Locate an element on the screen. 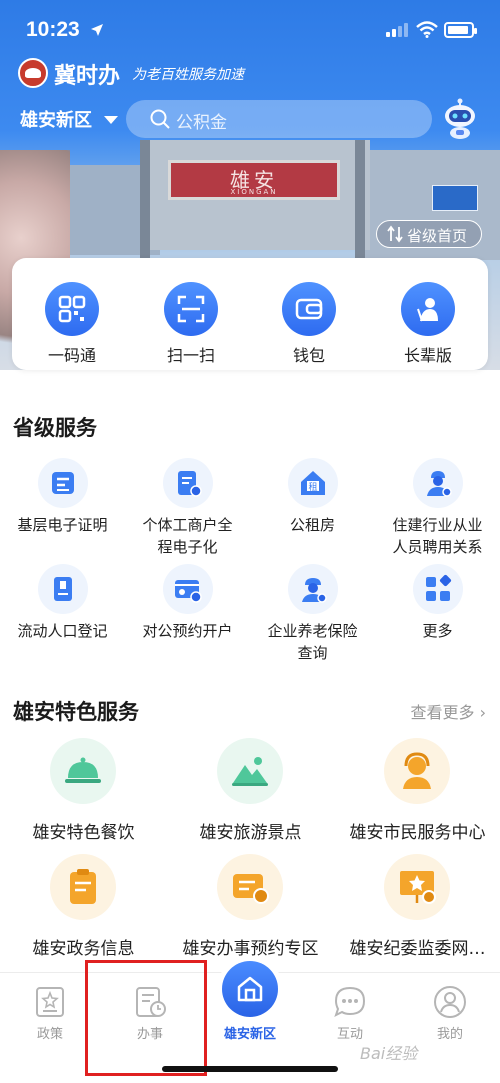 This screenshot has width=500, height=1083. app-name: 冀时办 is located at coordinates (87, 76).